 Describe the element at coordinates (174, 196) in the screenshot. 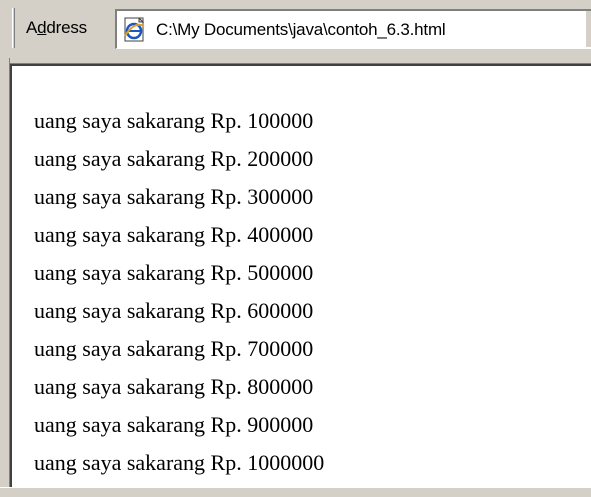

I see `content-line: uang saya sakarang Rp. 300000` at that location.